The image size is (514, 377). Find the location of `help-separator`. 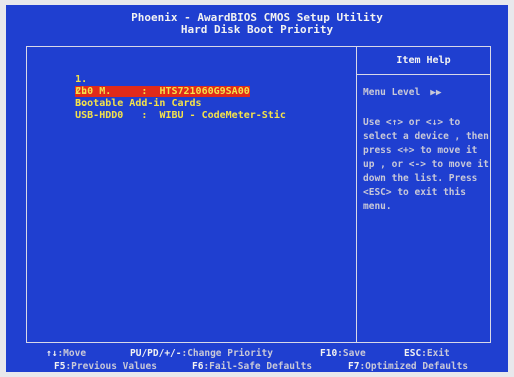

help-separator is located at coordinates (423, 74).